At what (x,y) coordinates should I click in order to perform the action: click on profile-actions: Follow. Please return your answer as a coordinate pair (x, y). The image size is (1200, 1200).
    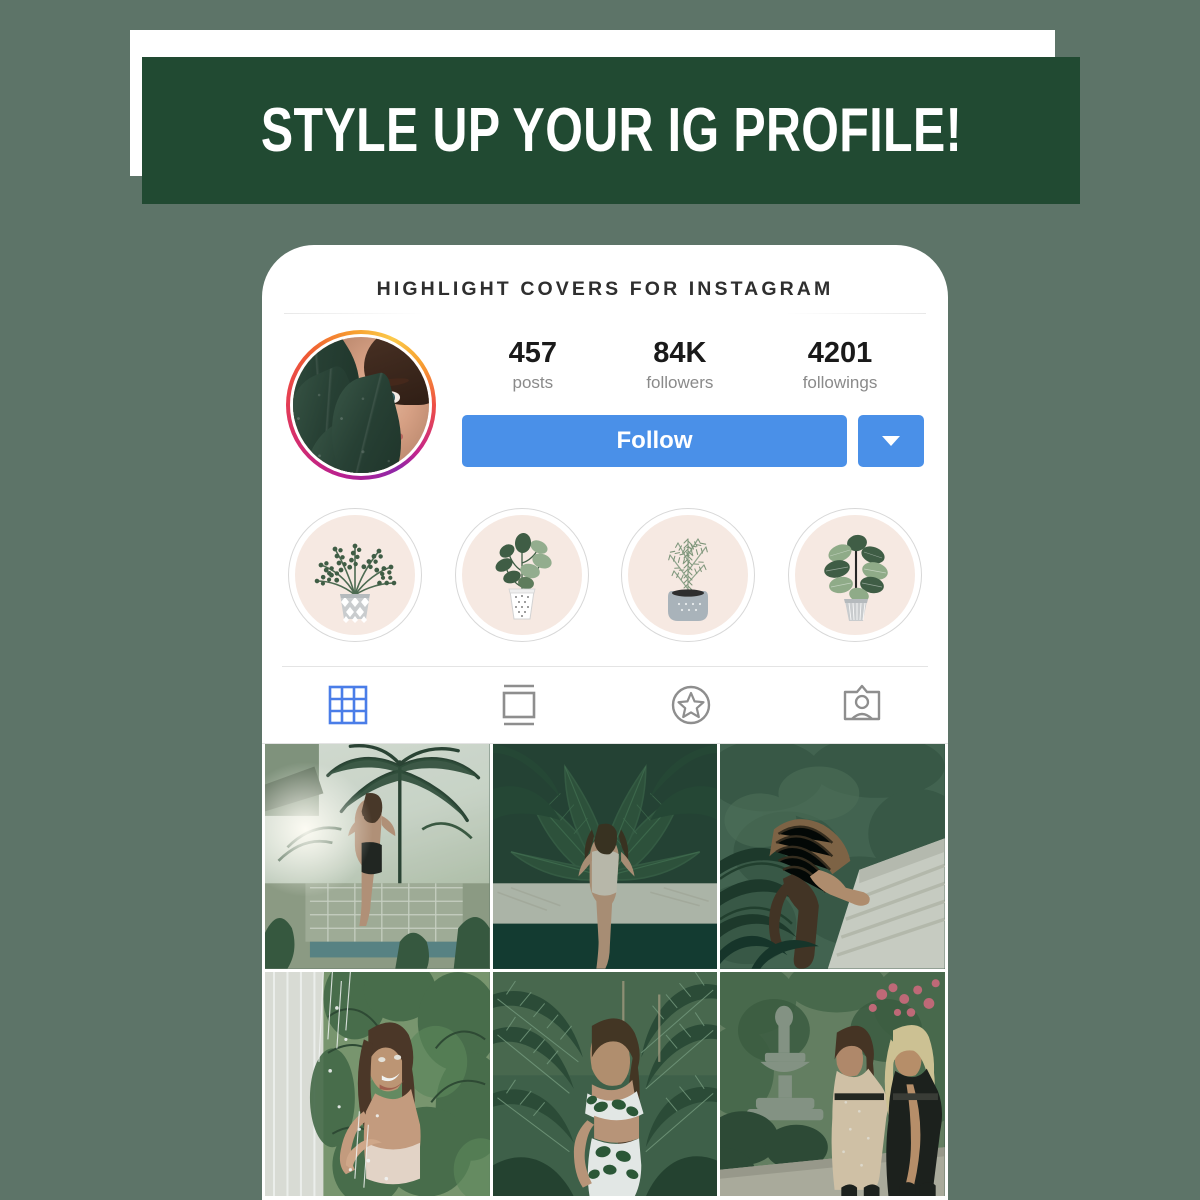
    Looking at the image, I should click on (693, 441).